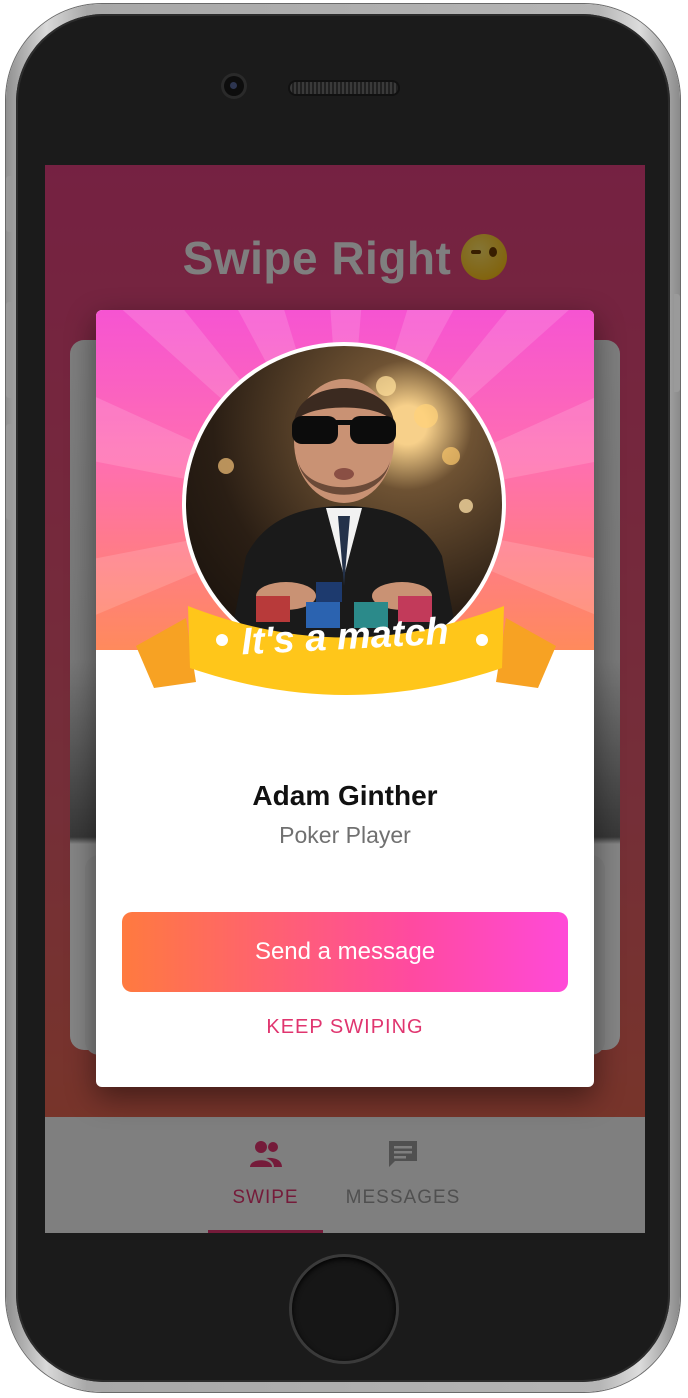 The image size is (688, 1398). What do you see at coordinates (345, 952) in the screenshot?
I see `send-message-button: Send a message` at bounding box center [345, 952].